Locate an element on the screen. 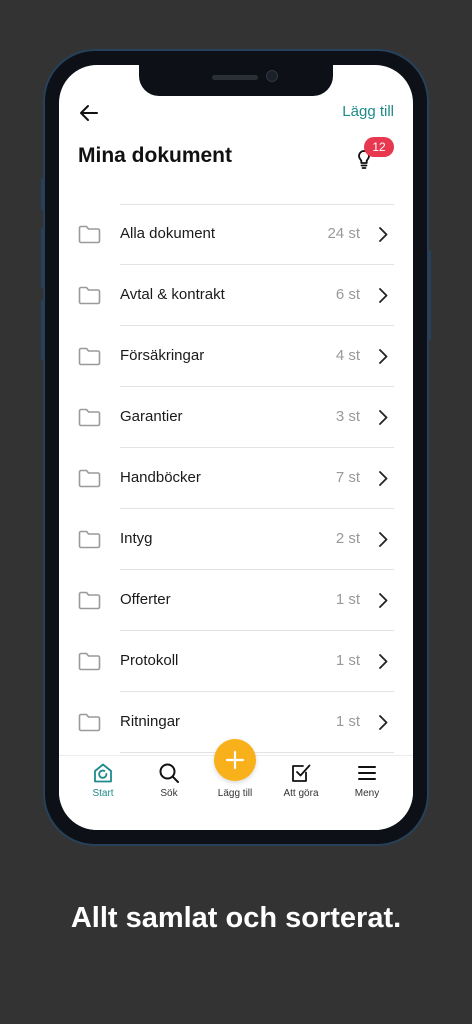 The width and height of the screenshot is (472, 1024). folder-label: Intyg is located at coordinates (136, 538).